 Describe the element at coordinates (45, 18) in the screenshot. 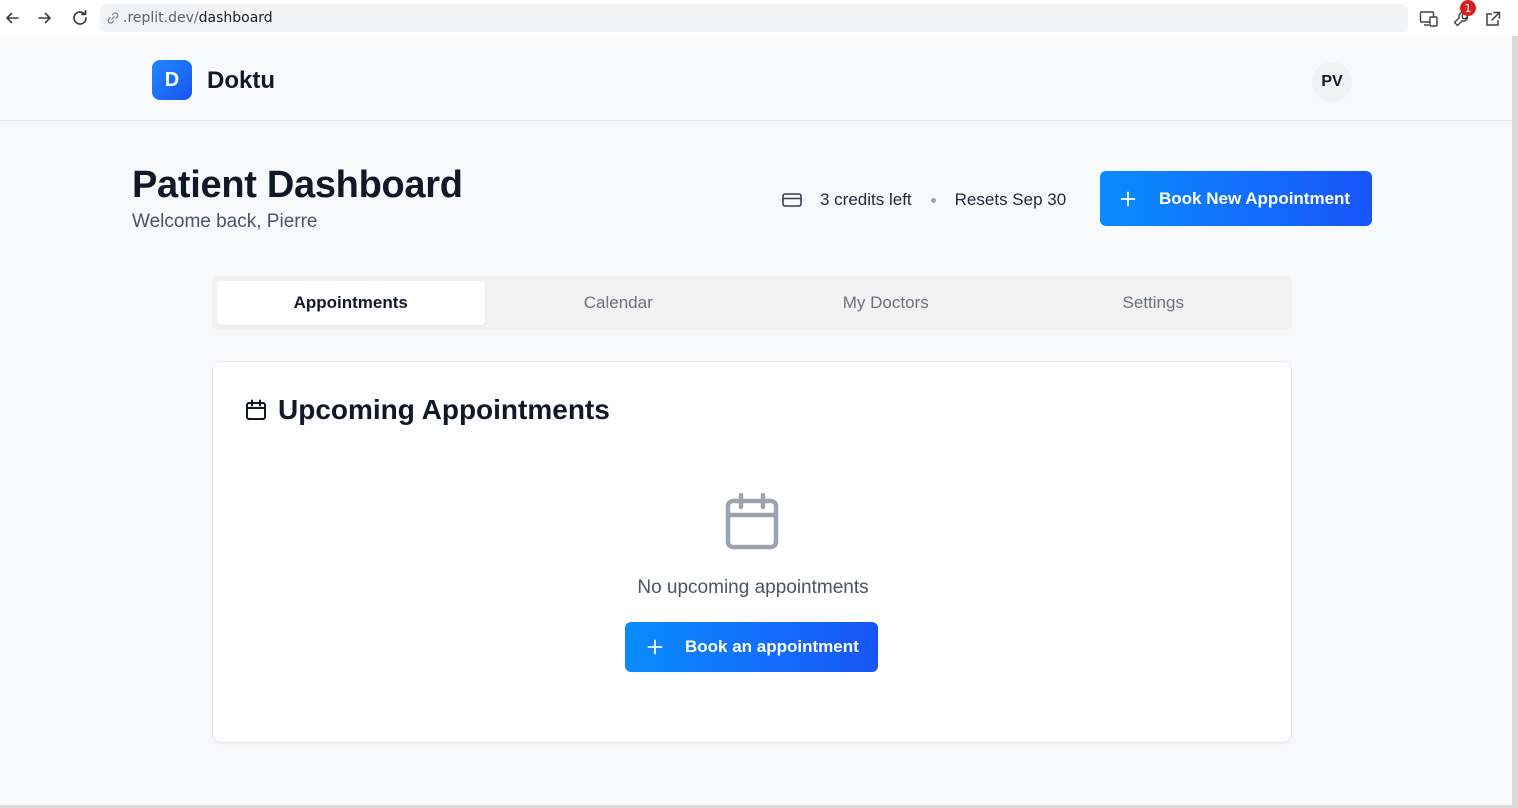

I see `forward-icon` at that location.